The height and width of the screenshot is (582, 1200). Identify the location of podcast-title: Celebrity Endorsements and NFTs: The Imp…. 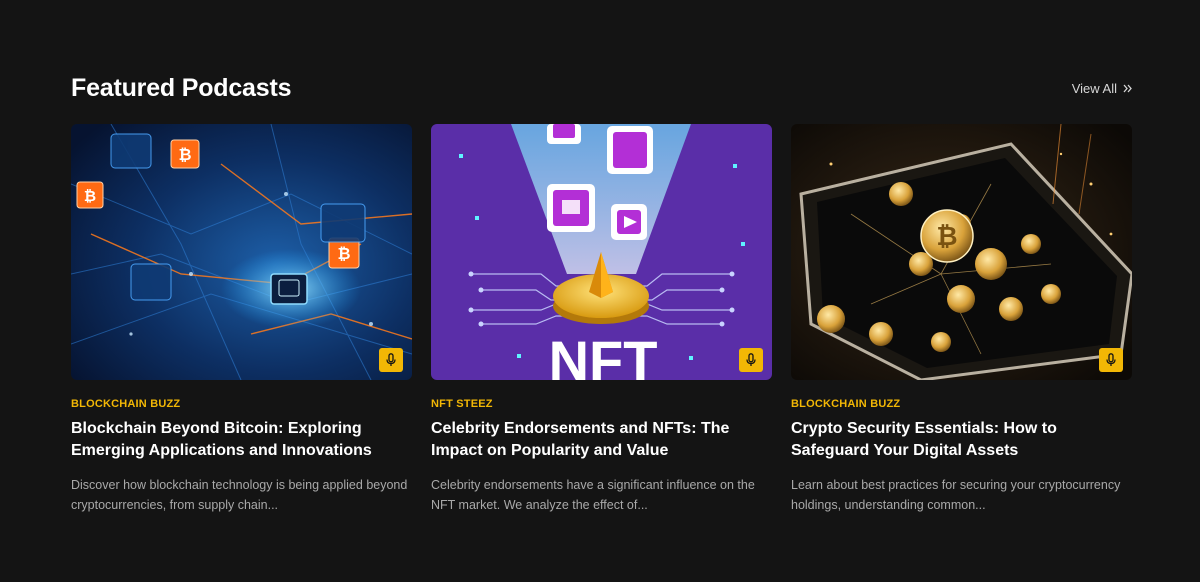
(601, 440).